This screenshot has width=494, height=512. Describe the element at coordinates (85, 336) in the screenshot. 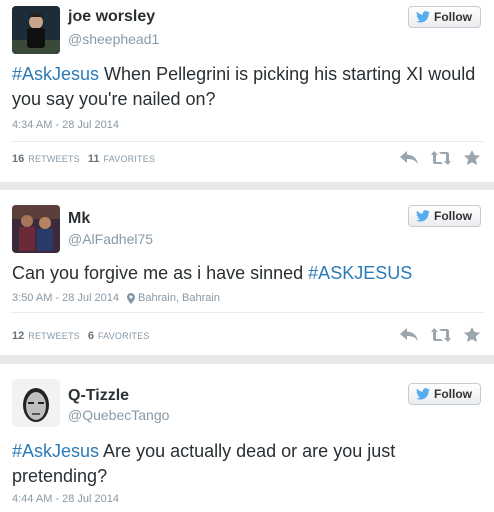

I see `tweet-stats: 12 RETWEETS 6 FAVORITES` at that location.